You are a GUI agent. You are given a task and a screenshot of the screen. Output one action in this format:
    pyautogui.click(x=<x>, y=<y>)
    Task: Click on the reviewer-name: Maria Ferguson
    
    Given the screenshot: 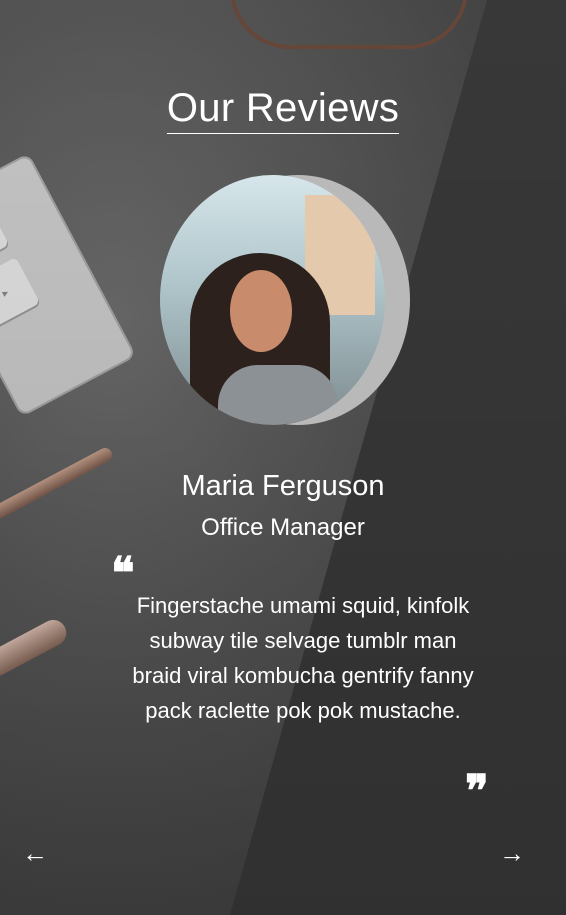 What is the action you would take?
    pyautogui.click(x=283, y=486)
    